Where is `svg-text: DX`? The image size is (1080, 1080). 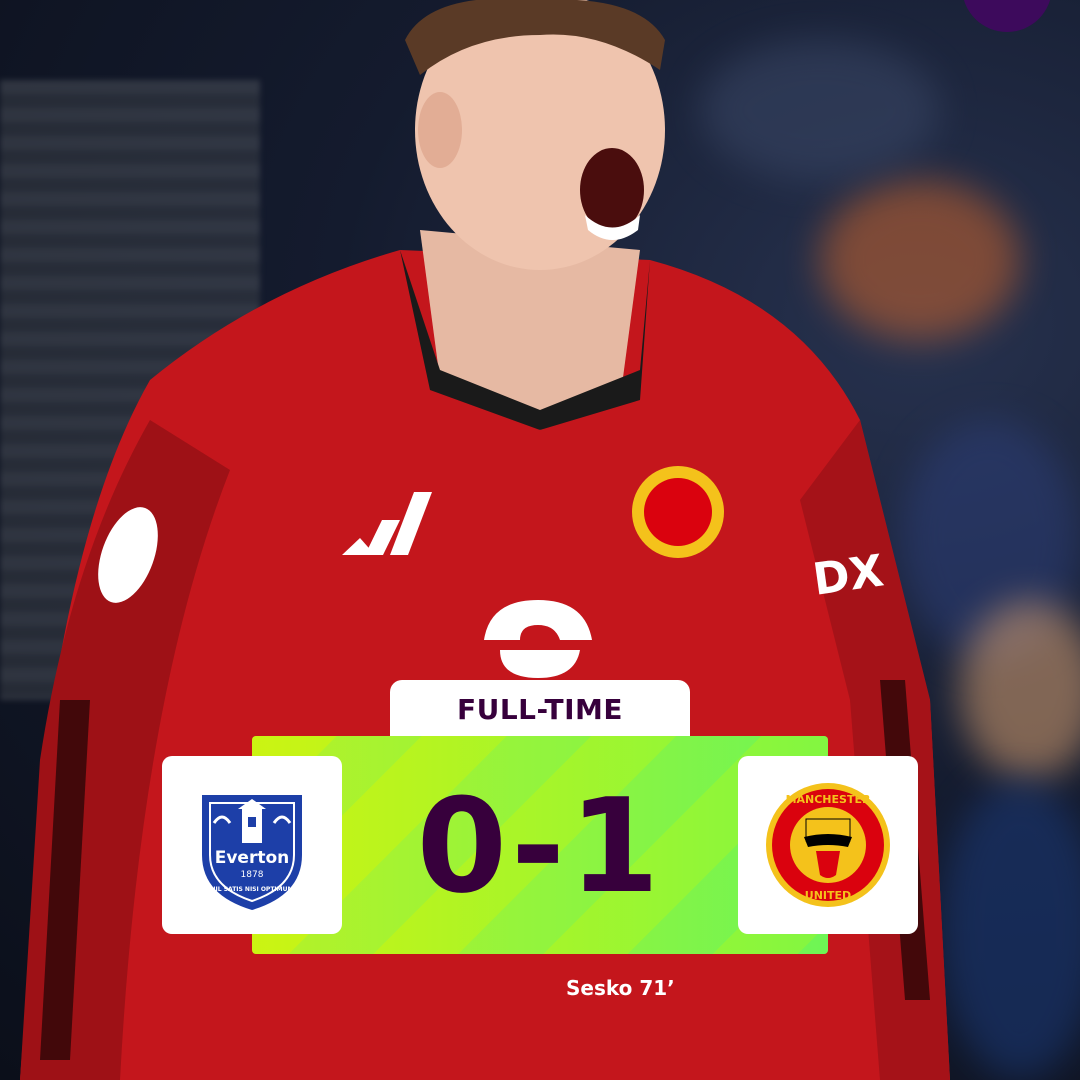
svg-text: DX is located at coordinates (848, 575).